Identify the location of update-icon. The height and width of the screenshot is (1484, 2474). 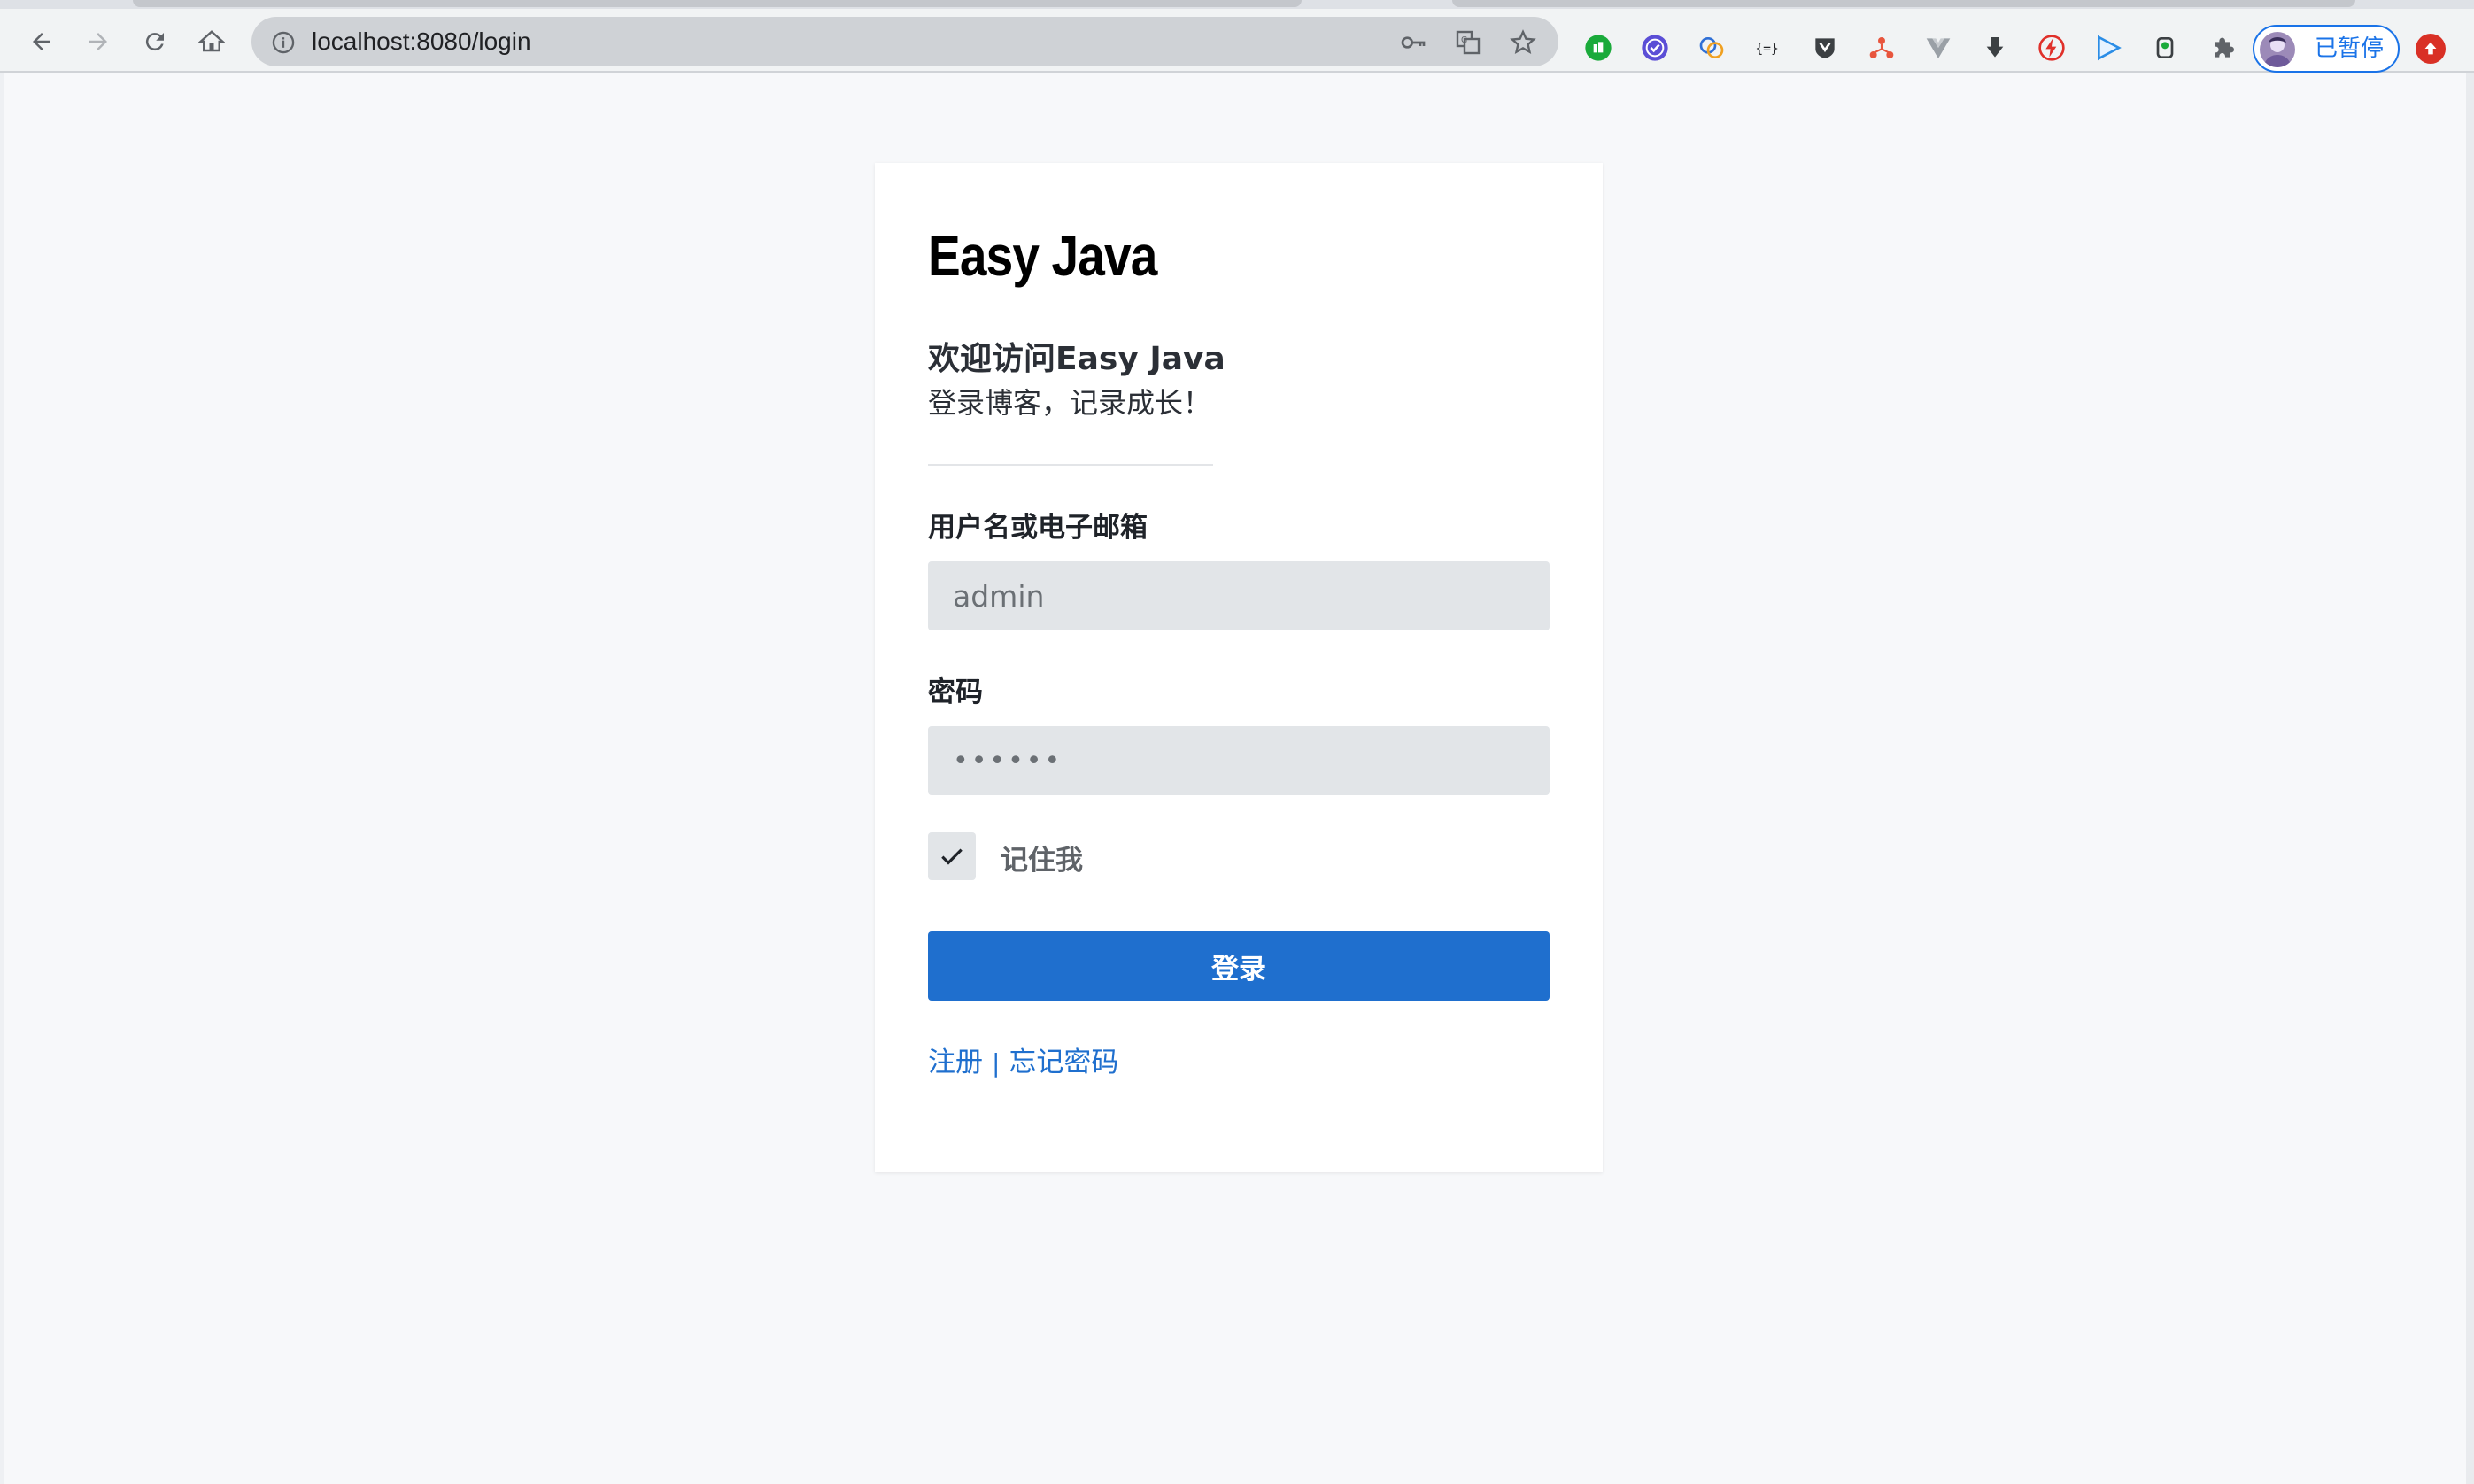
(2431, 49).